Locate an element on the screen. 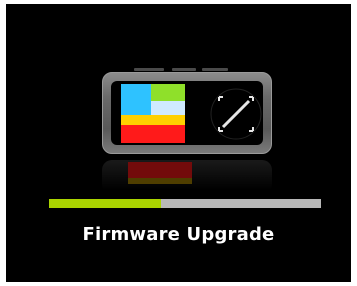  device-body is located at coordinates (187, 113).